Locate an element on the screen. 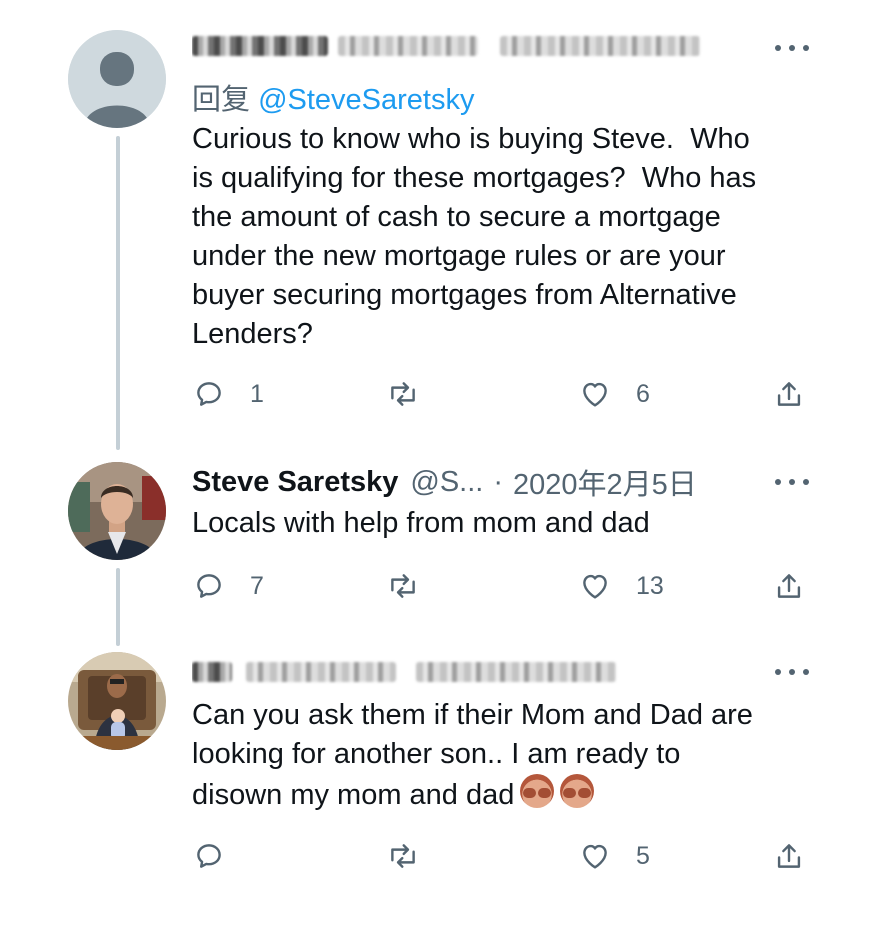 The height and width of the screenshot is (944, 892). like-button: 6 is located at coordinates (614, 394).